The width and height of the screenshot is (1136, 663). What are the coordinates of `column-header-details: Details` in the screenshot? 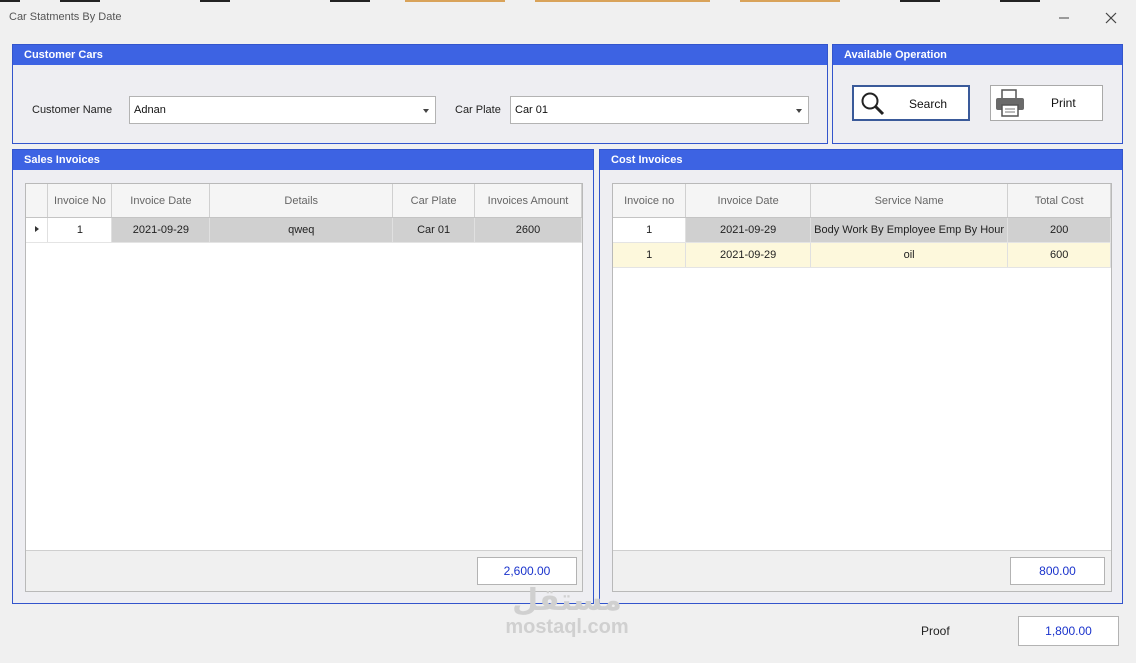 It's located at (301, 201).